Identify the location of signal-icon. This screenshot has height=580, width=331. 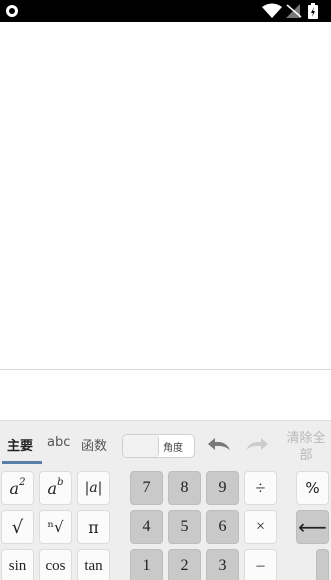
(294, 11).